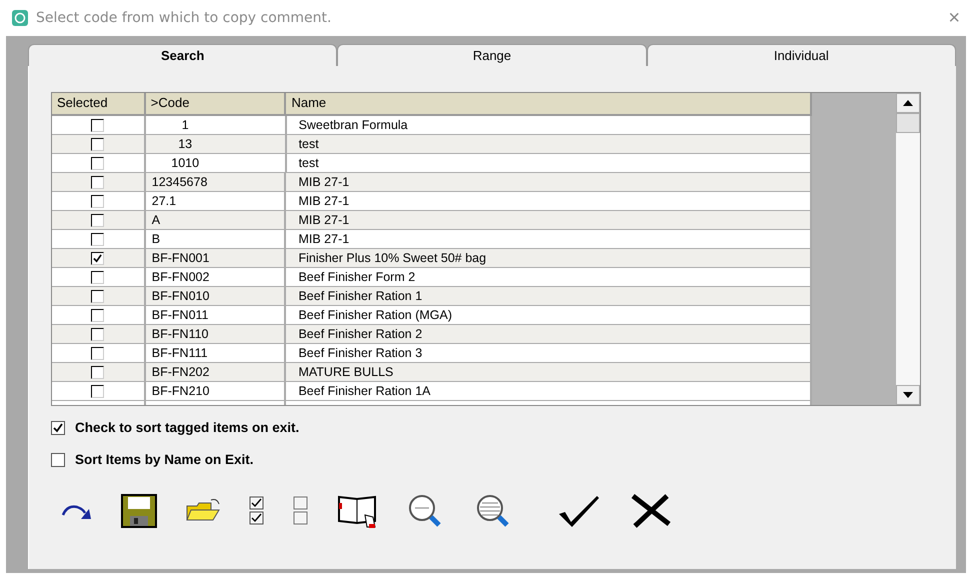 Image resolution: width=970 pixels, height=577 pixels. Describe the element at coordinates (801, 55) in the screenshot. I see `tab: Individual` at that location.